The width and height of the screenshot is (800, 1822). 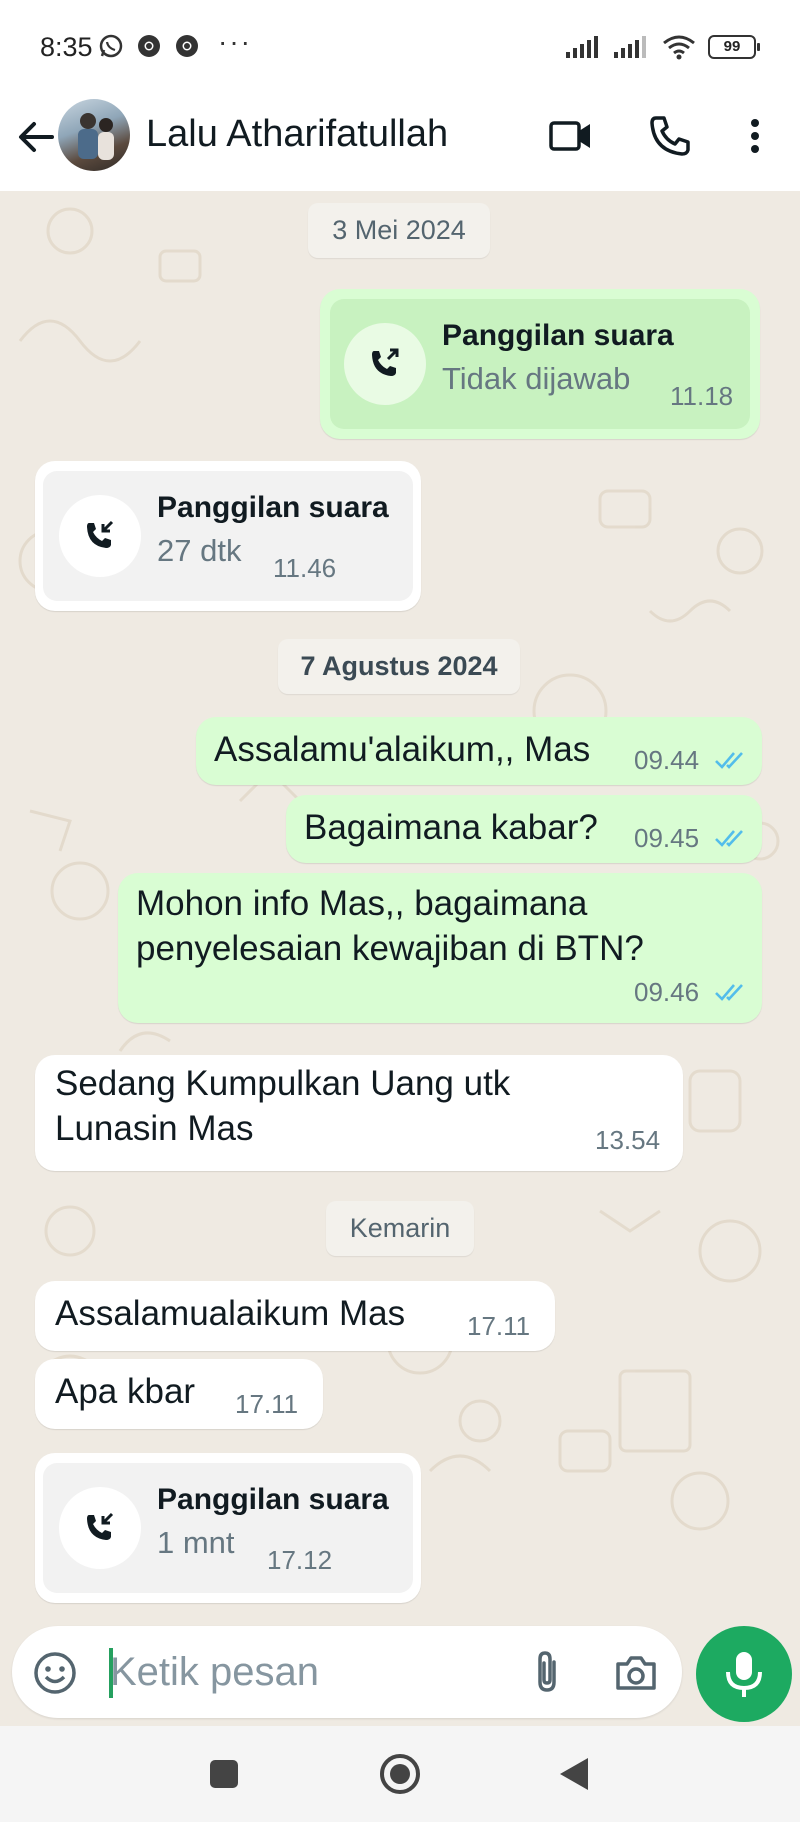 I want to click on call-status: Tidak dijawab, so click(x=536, y=378).